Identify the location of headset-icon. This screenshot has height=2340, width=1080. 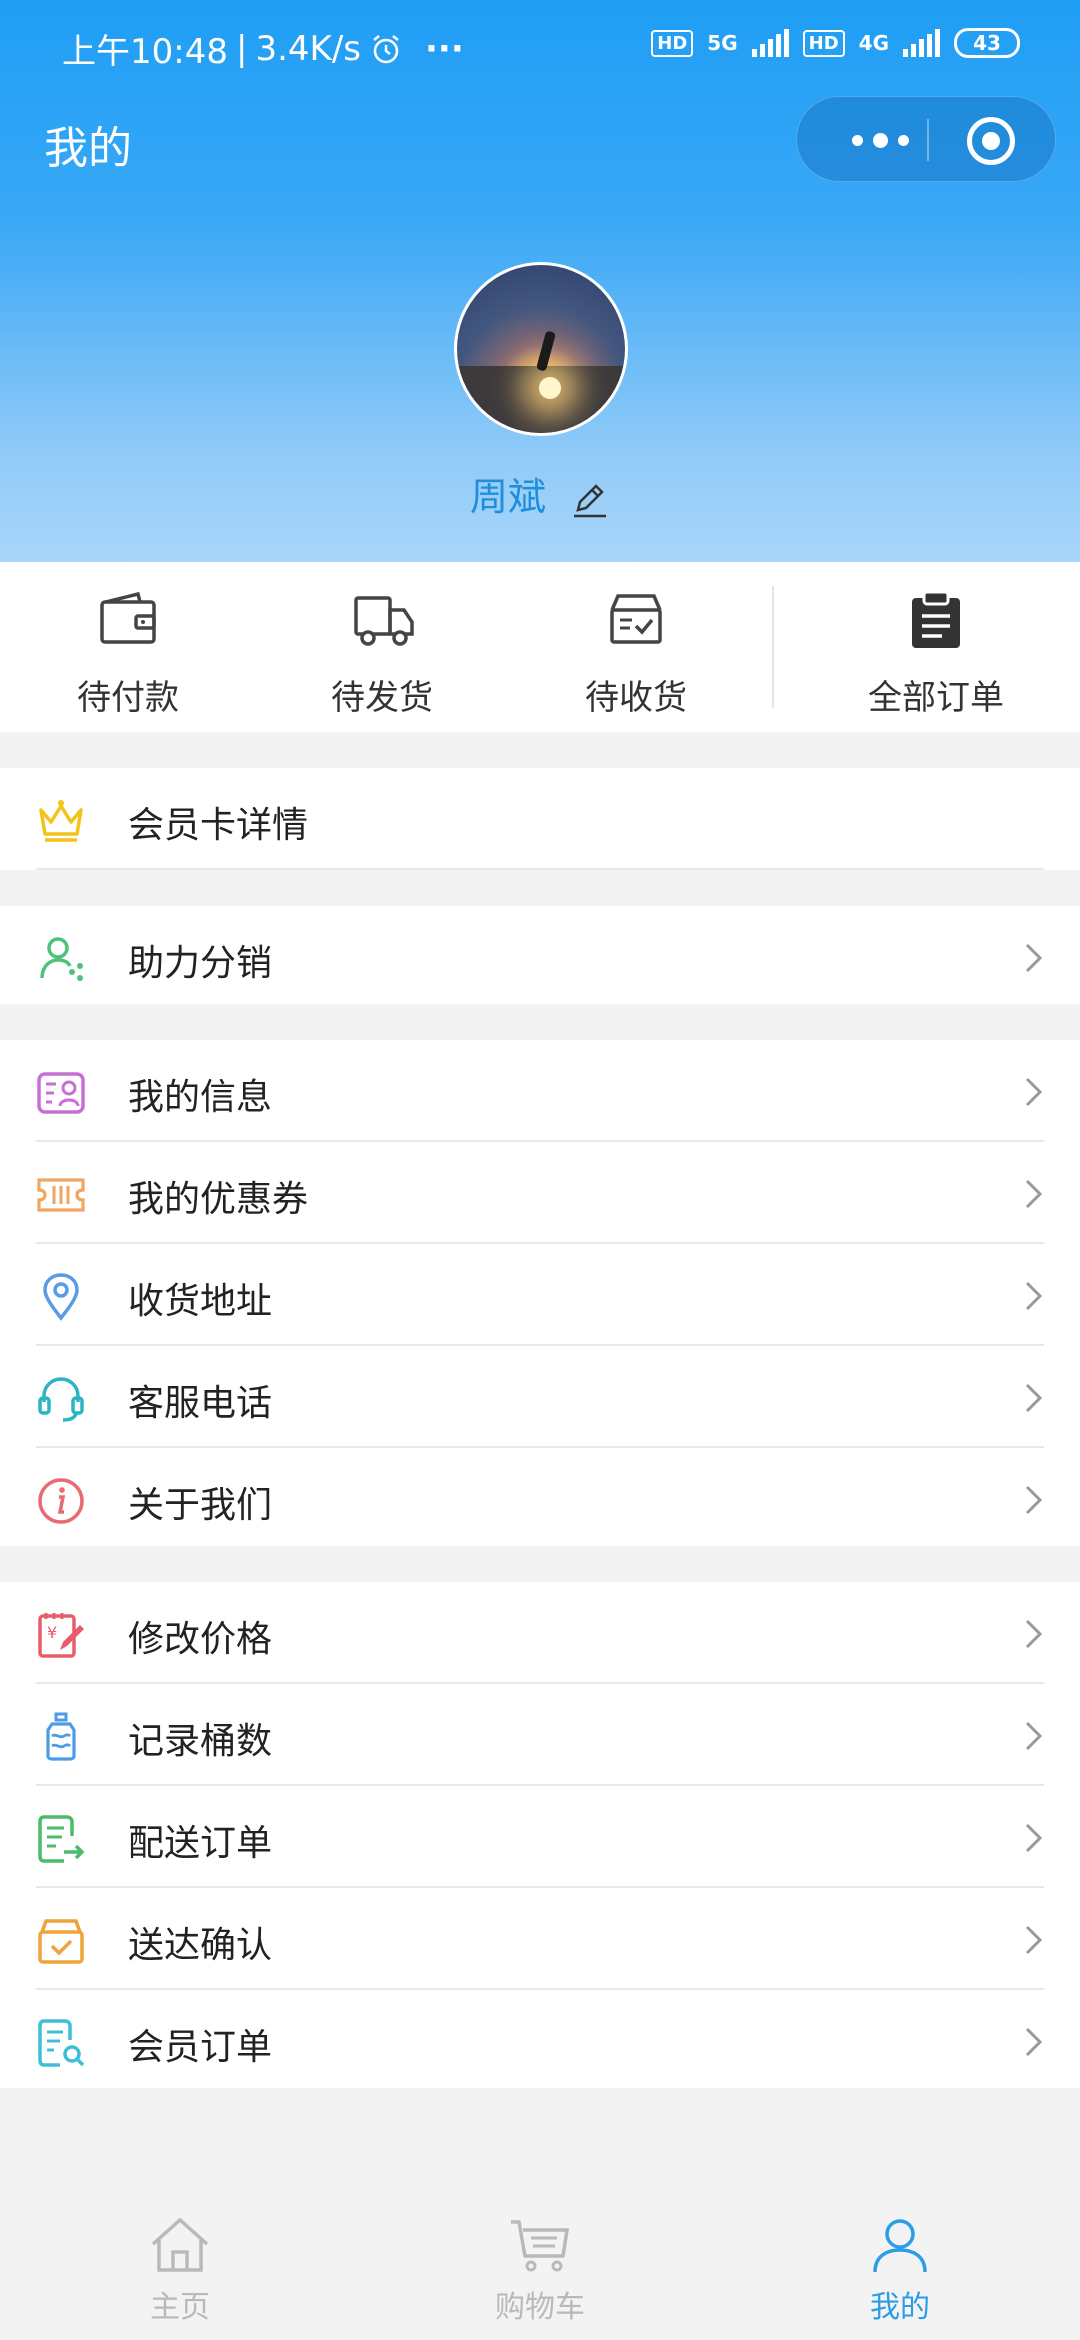
(61, 1399).